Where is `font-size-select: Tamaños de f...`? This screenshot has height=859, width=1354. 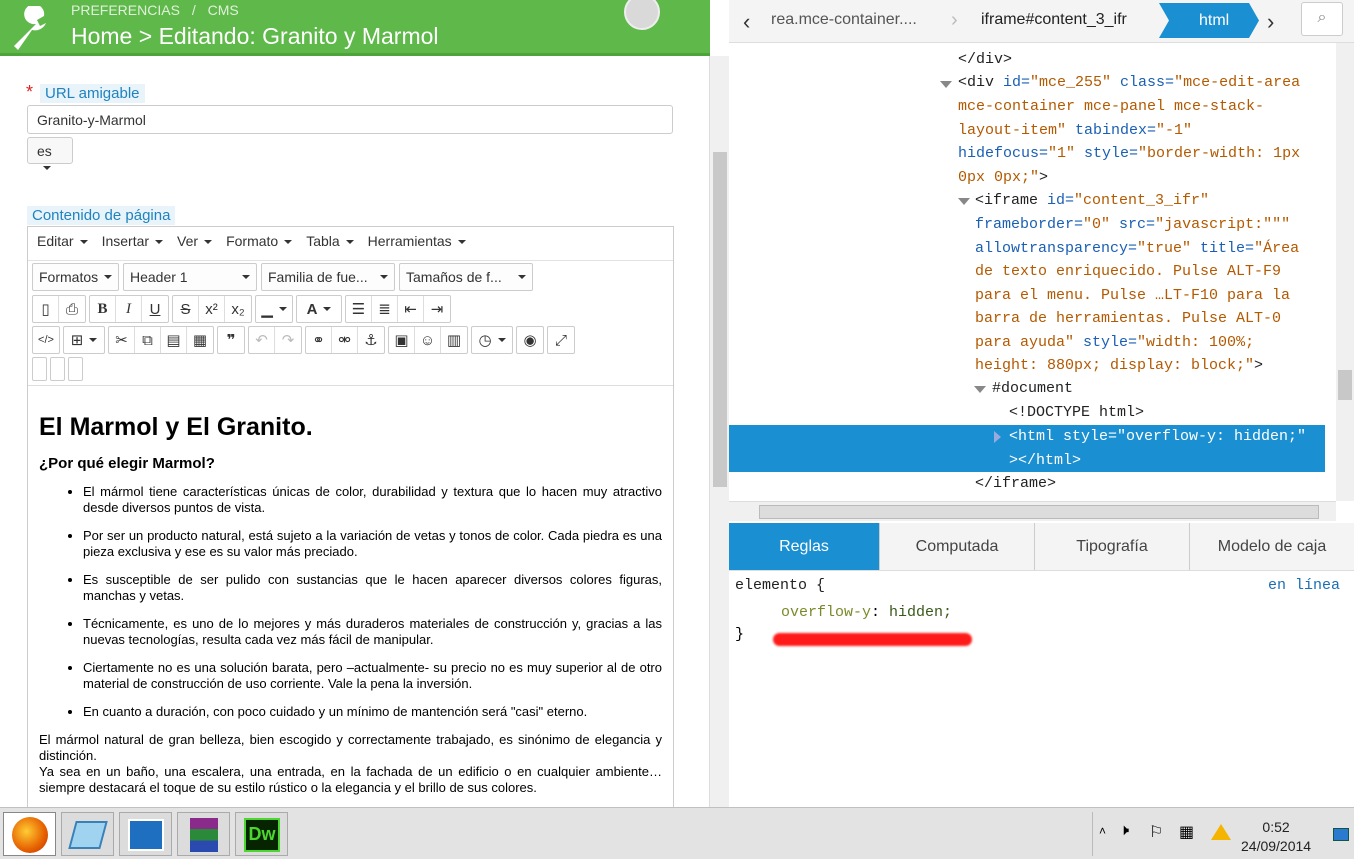
font-size-select: Tamaños de f... is located at coordinates (466, 277).